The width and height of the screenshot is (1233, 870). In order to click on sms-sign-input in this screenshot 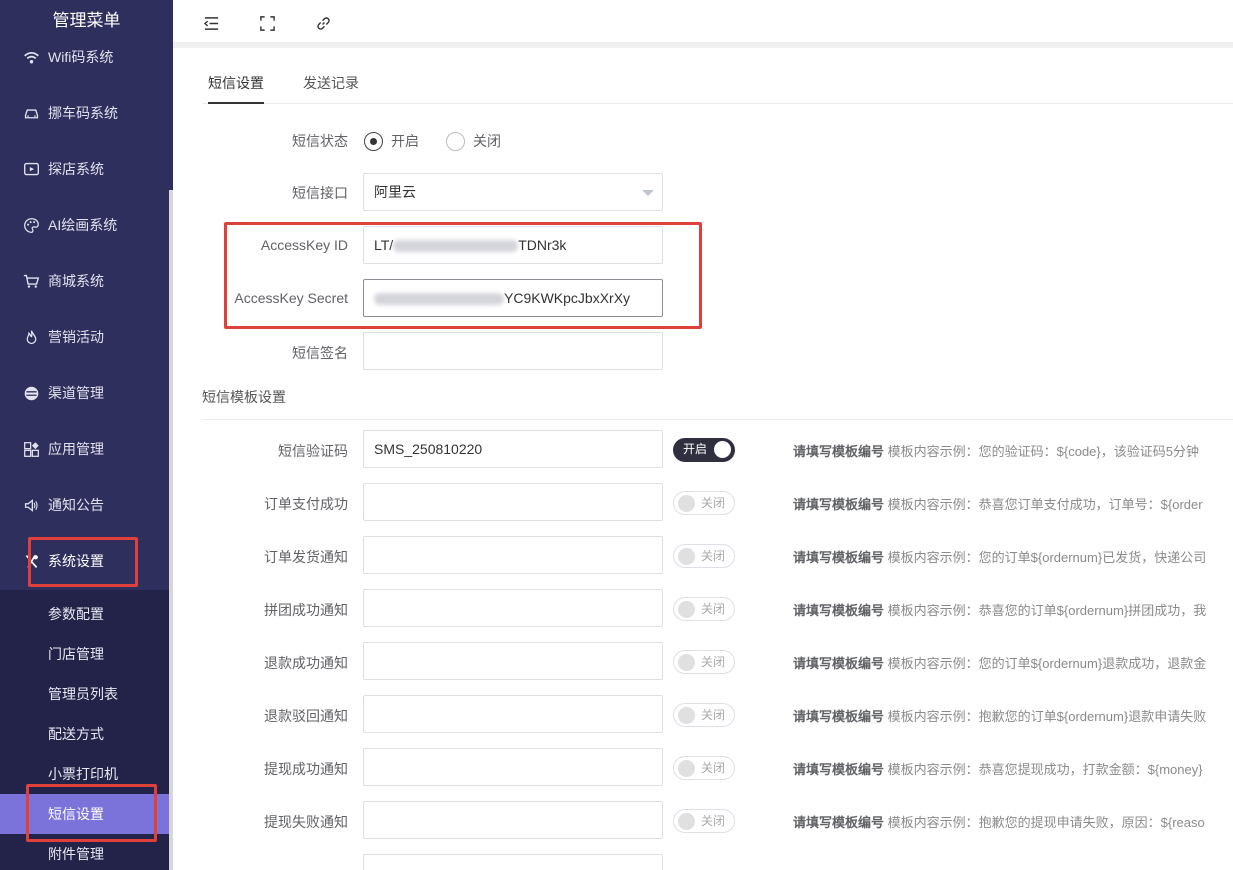, I will do `click(513, 351)`.